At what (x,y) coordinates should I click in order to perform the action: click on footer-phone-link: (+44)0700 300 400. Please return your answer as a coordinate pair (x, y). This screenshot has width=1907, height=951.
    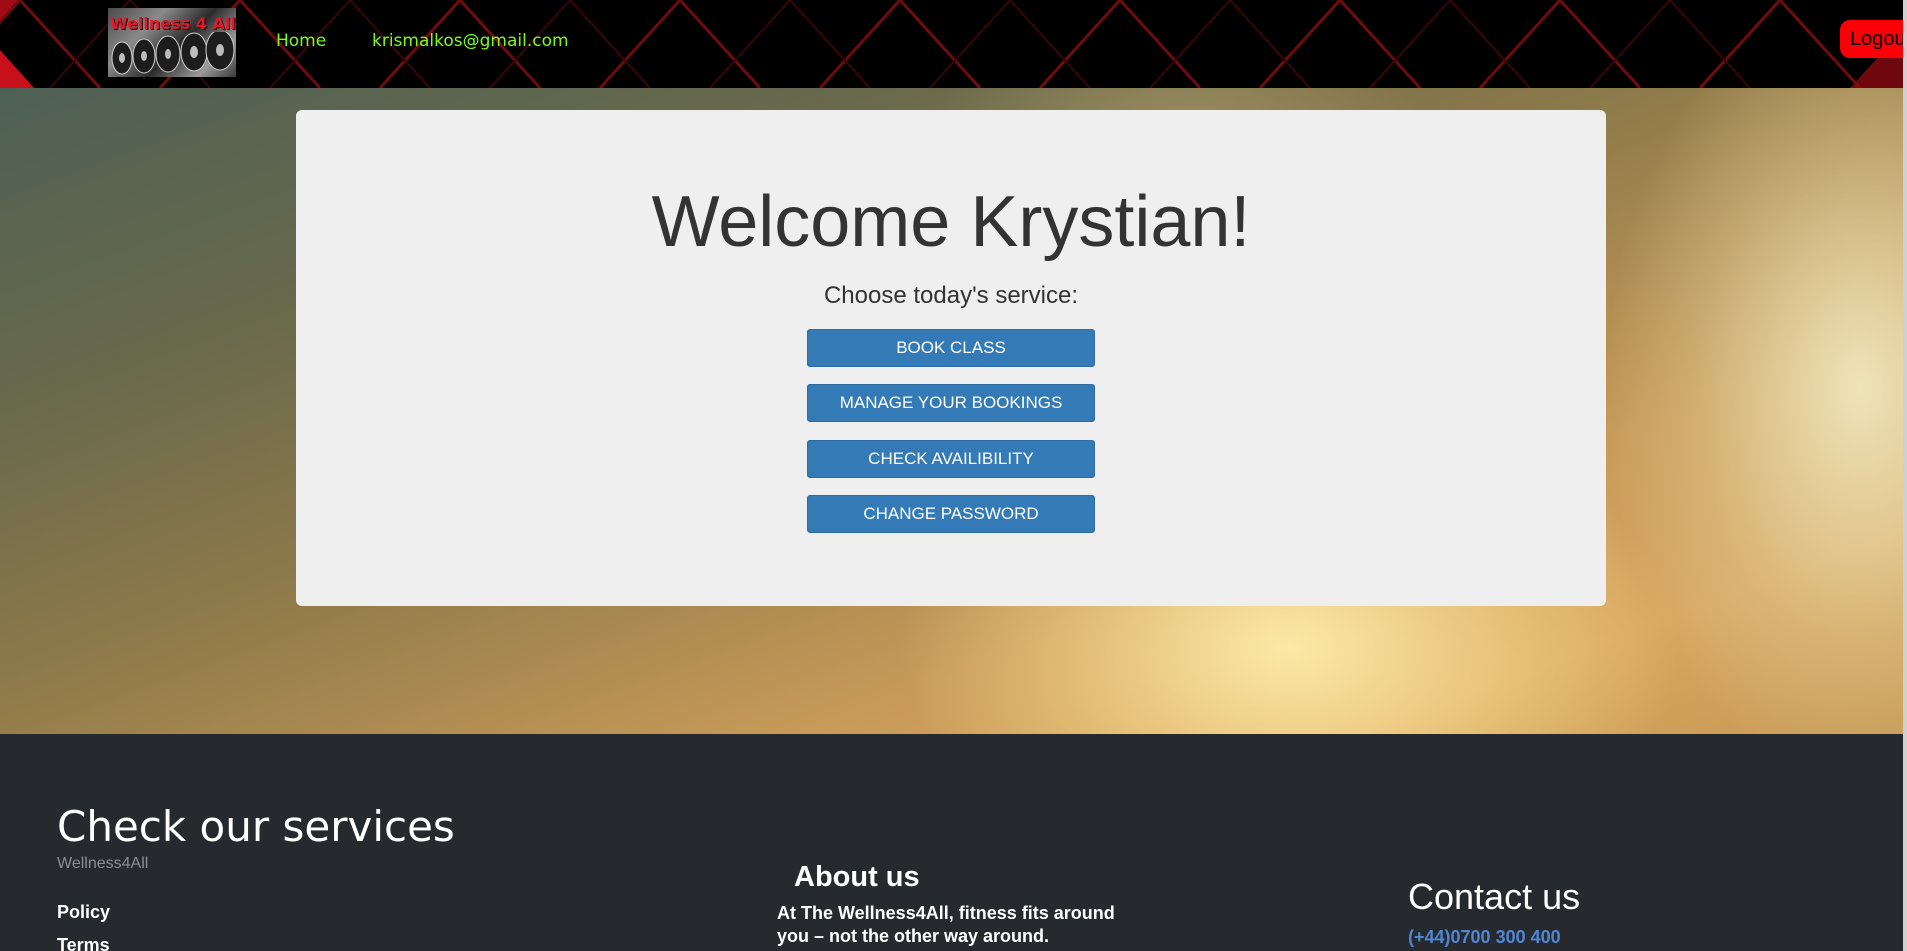
    Looking at the image, I should click on (1484, 937).